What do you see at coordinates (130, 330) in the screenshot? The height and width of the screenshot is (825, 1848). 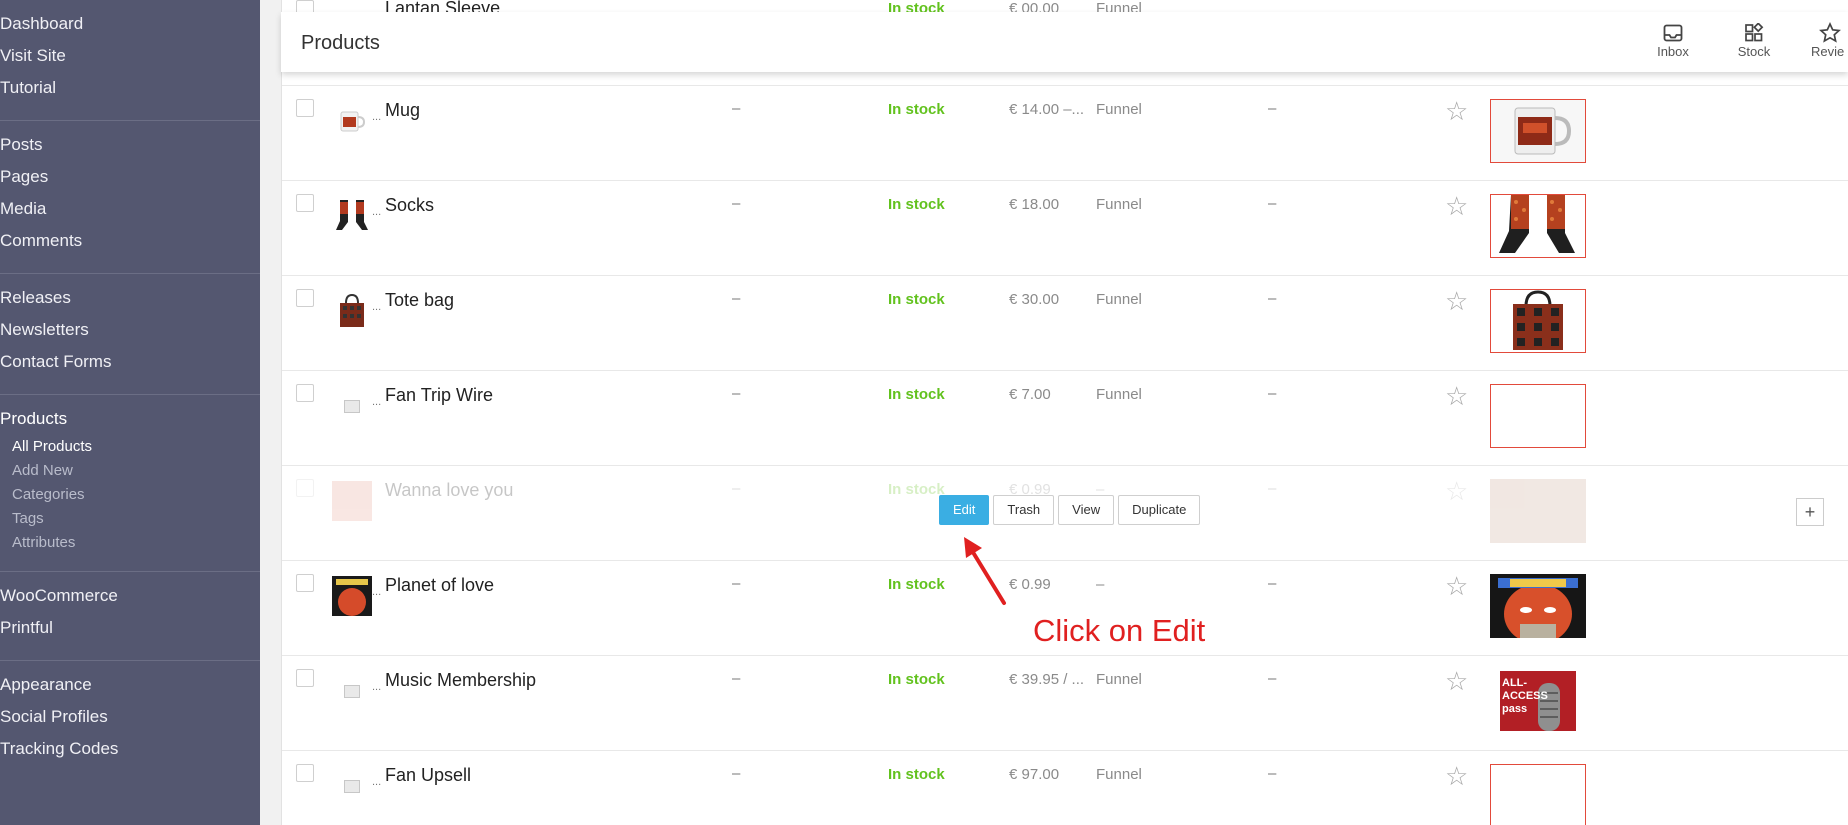 I see `sidebar-item-newsletters: Newsletters` at bounding box center [130, 330].